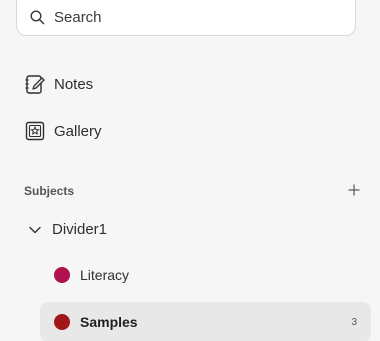  I want to click on folder-divider1: Divider1, so click(67, 229).